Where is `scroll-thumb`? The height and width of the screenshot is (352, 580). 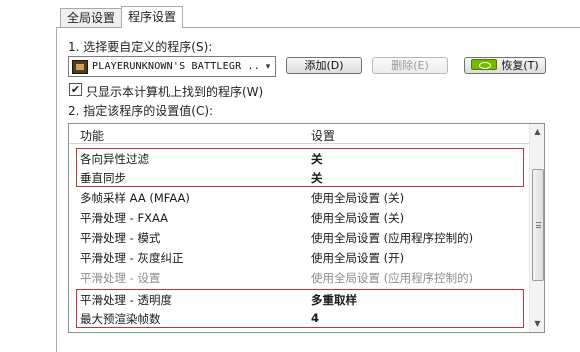 scroll-thumb is located at coordinates (538, 225).